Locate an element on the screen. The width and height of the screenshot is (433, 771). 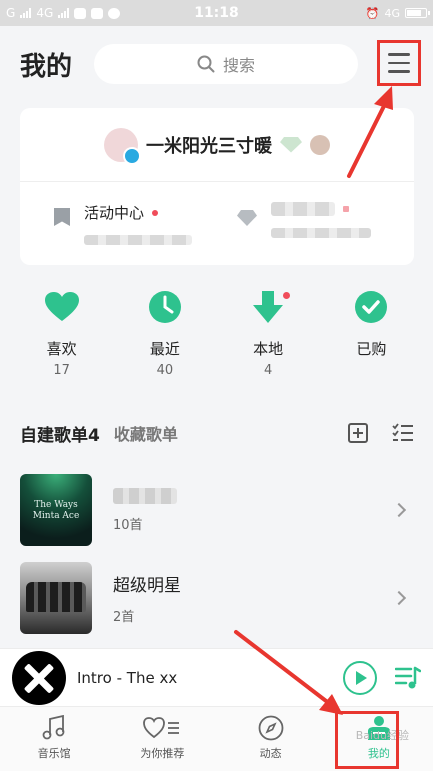
quick-recent: 最近 40 is located at coordinates (165, 340).